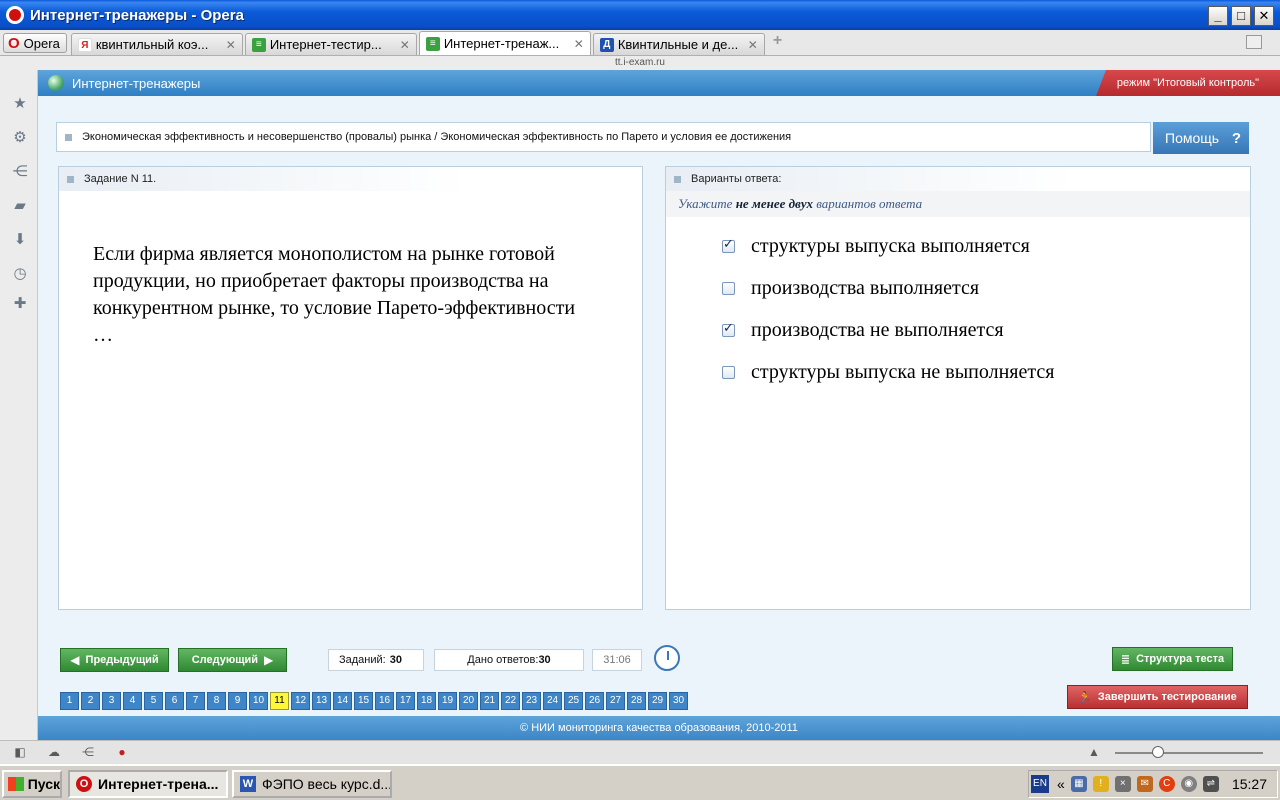 This screenshot has height=800, width=1280. What do you see at coordinates (405, 701) in the screenshot?
I see `page-button: 17` at bounding box center [405, 701].